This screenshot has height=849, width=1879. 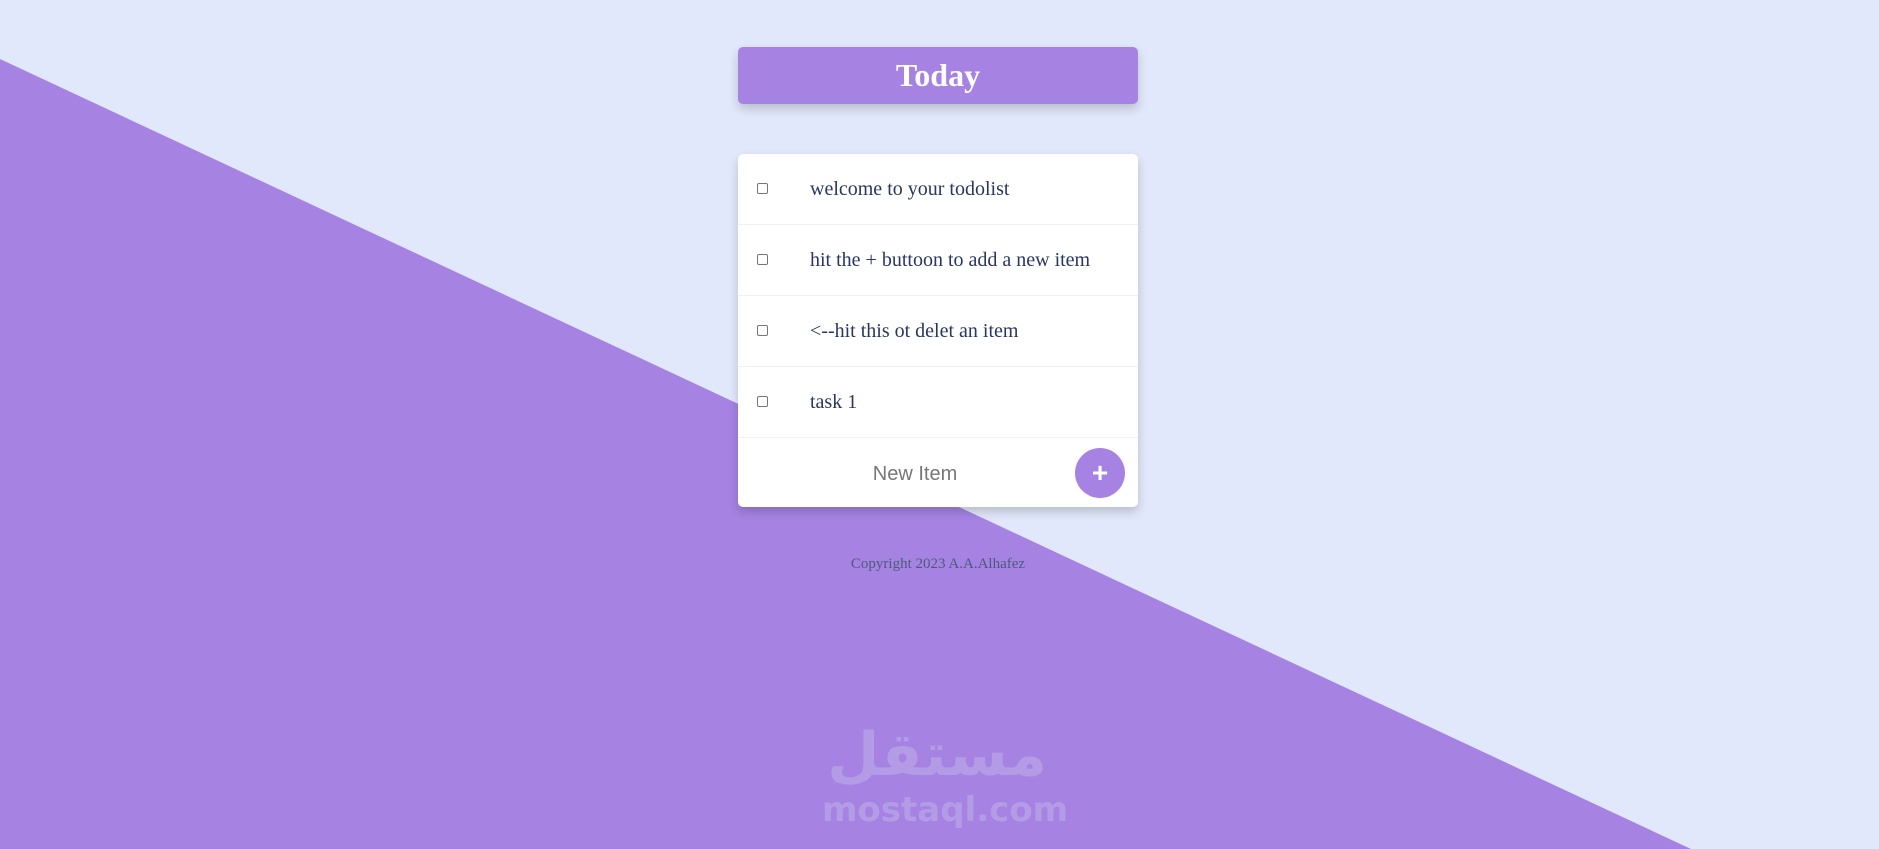 I want to click on item-label: hit the + buttoon to add a new item, so click(x=950, y=260).